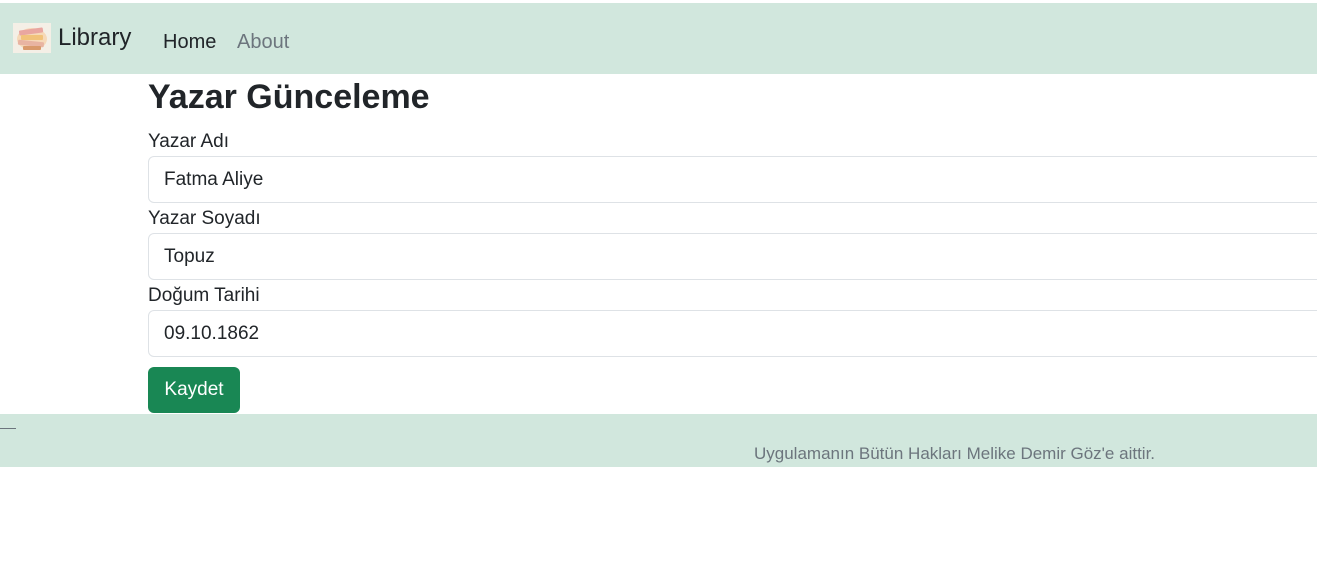 This screenshot has height=567, width=1317. Describe the element at coordinates (658, 38) in the screenshot. I see `navbar: Library Home About` at that location.